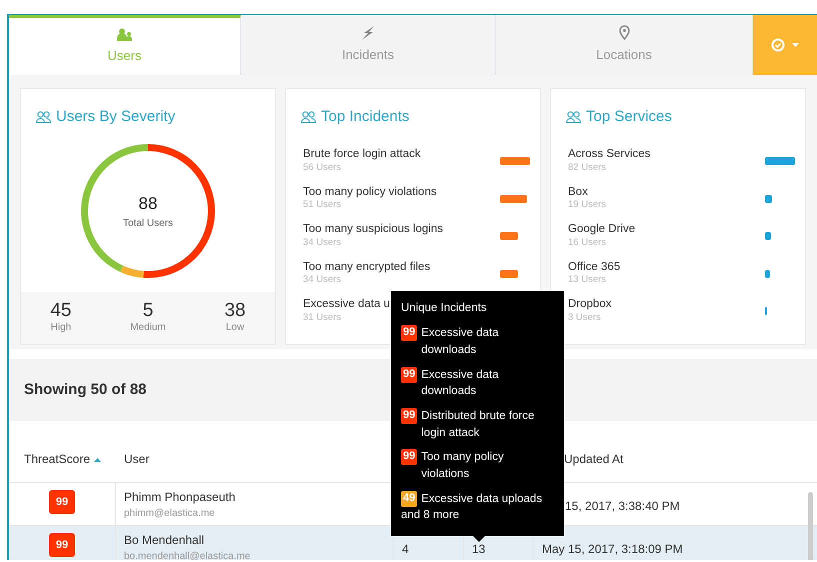 This screenshot has height=562, width=817. What do you see at coordinates (148, 310) in the screenshot?
I see `stat-value: 5` at bounding box center [148, 310].